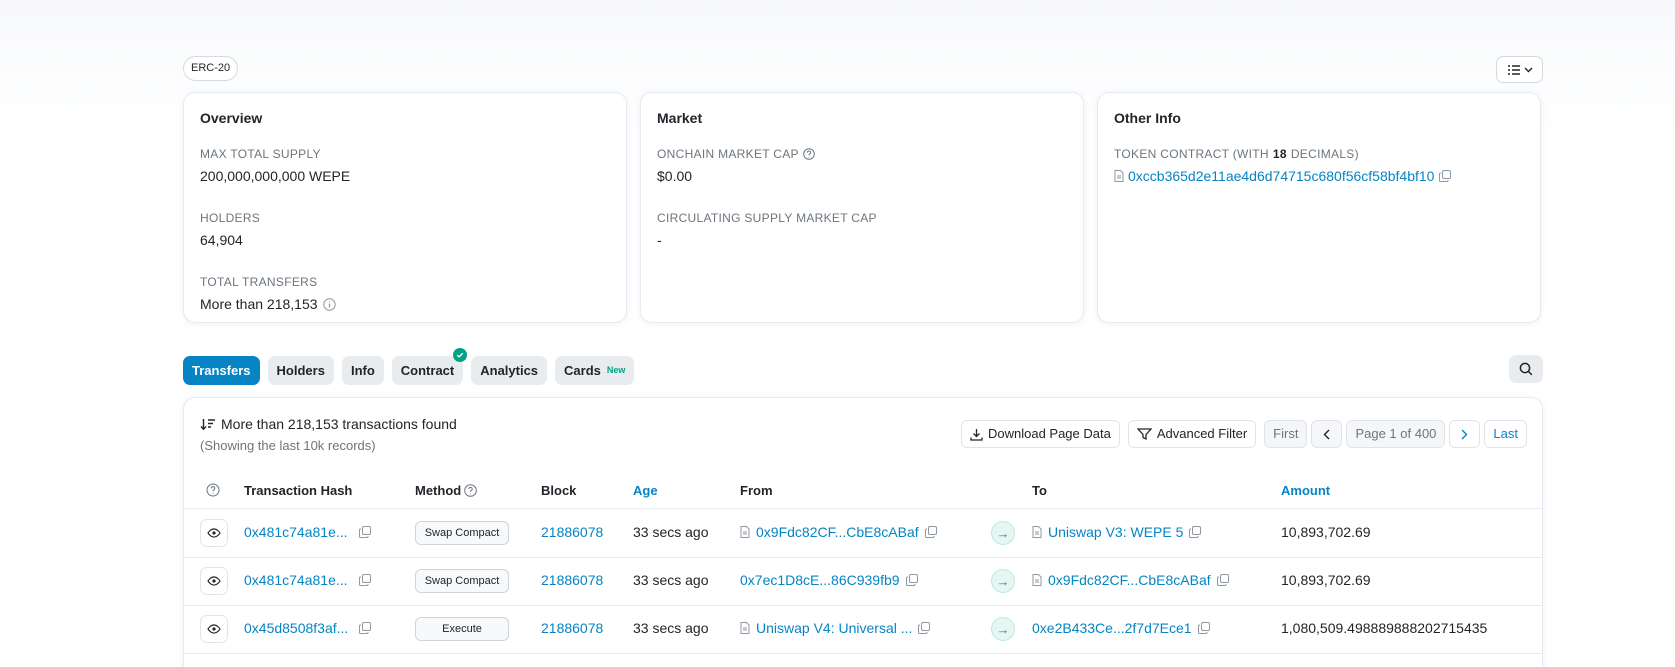 This screenshot has width=1675, height=667. I want to click on onchain-cap-value: $0.00, so click(862, 176).